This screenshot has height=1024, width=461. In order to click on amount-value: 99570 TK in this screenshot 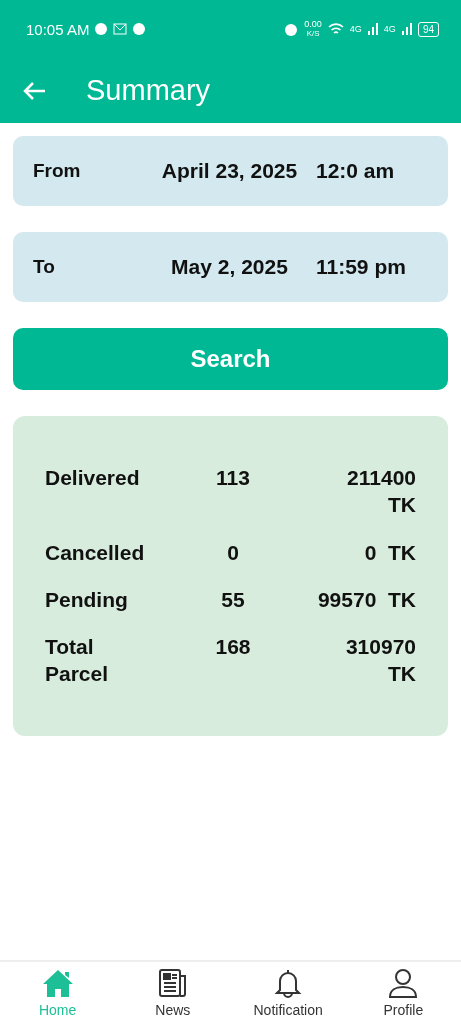, I will do `click(366, 599)`.